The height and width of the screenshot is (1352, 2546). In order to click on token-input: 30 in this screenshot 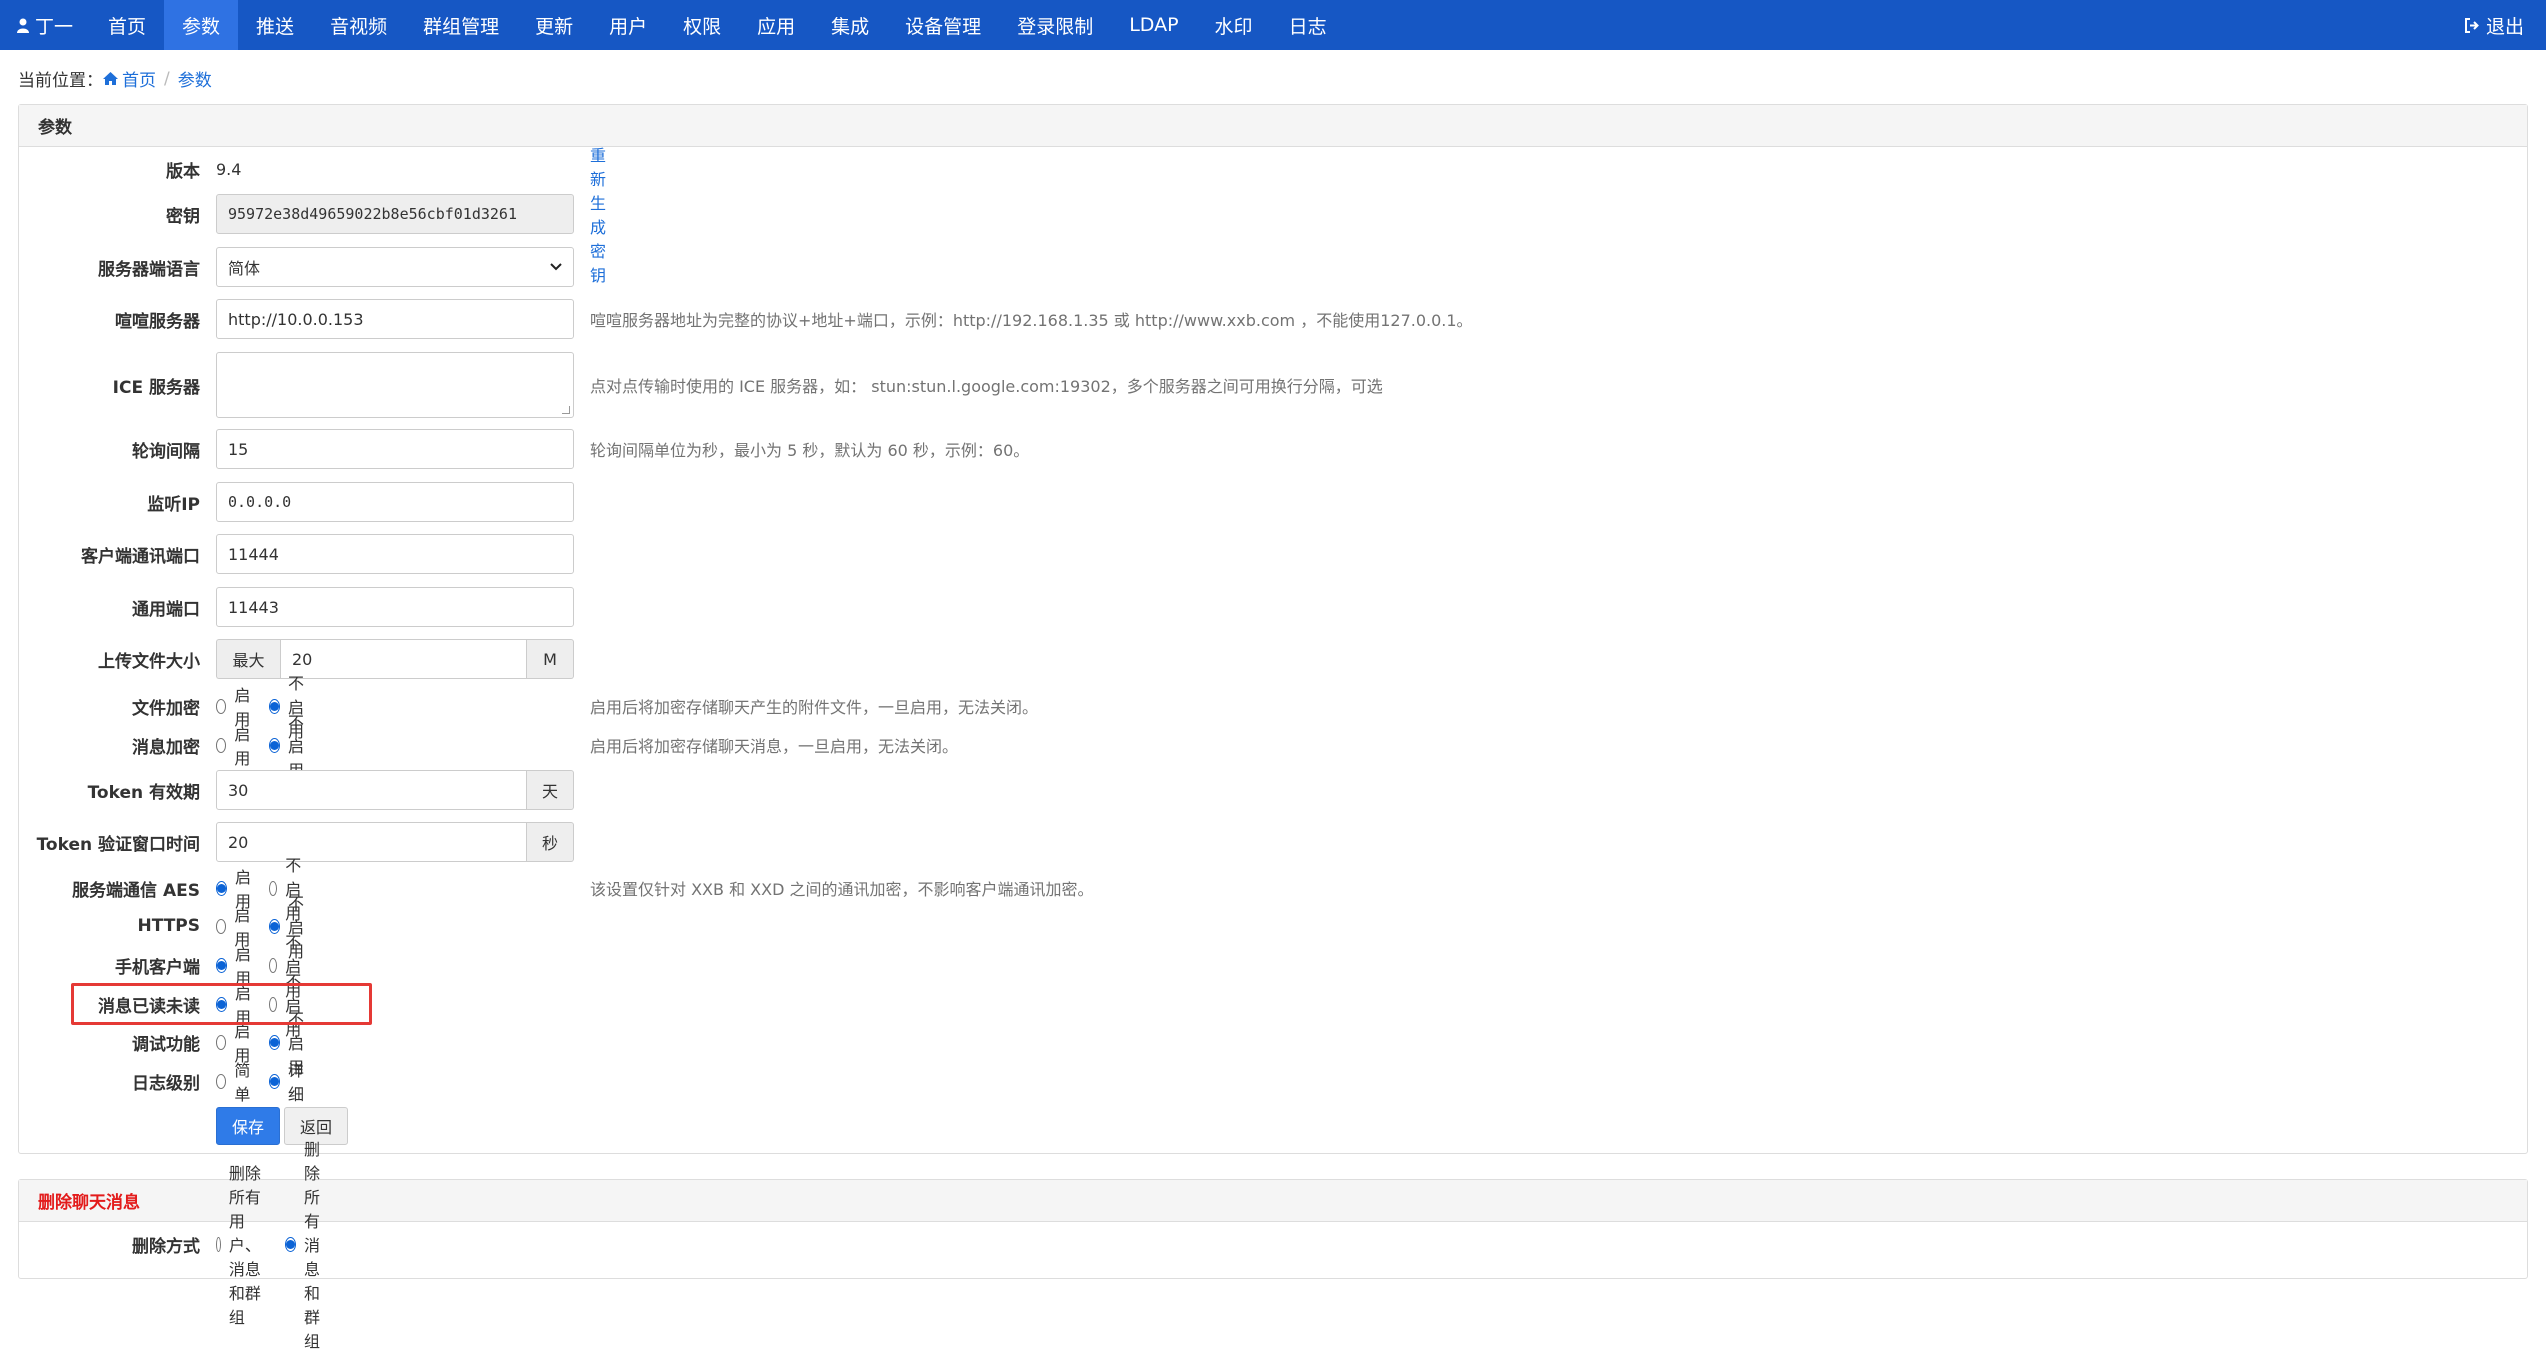, I will do `click(371, 790)`.